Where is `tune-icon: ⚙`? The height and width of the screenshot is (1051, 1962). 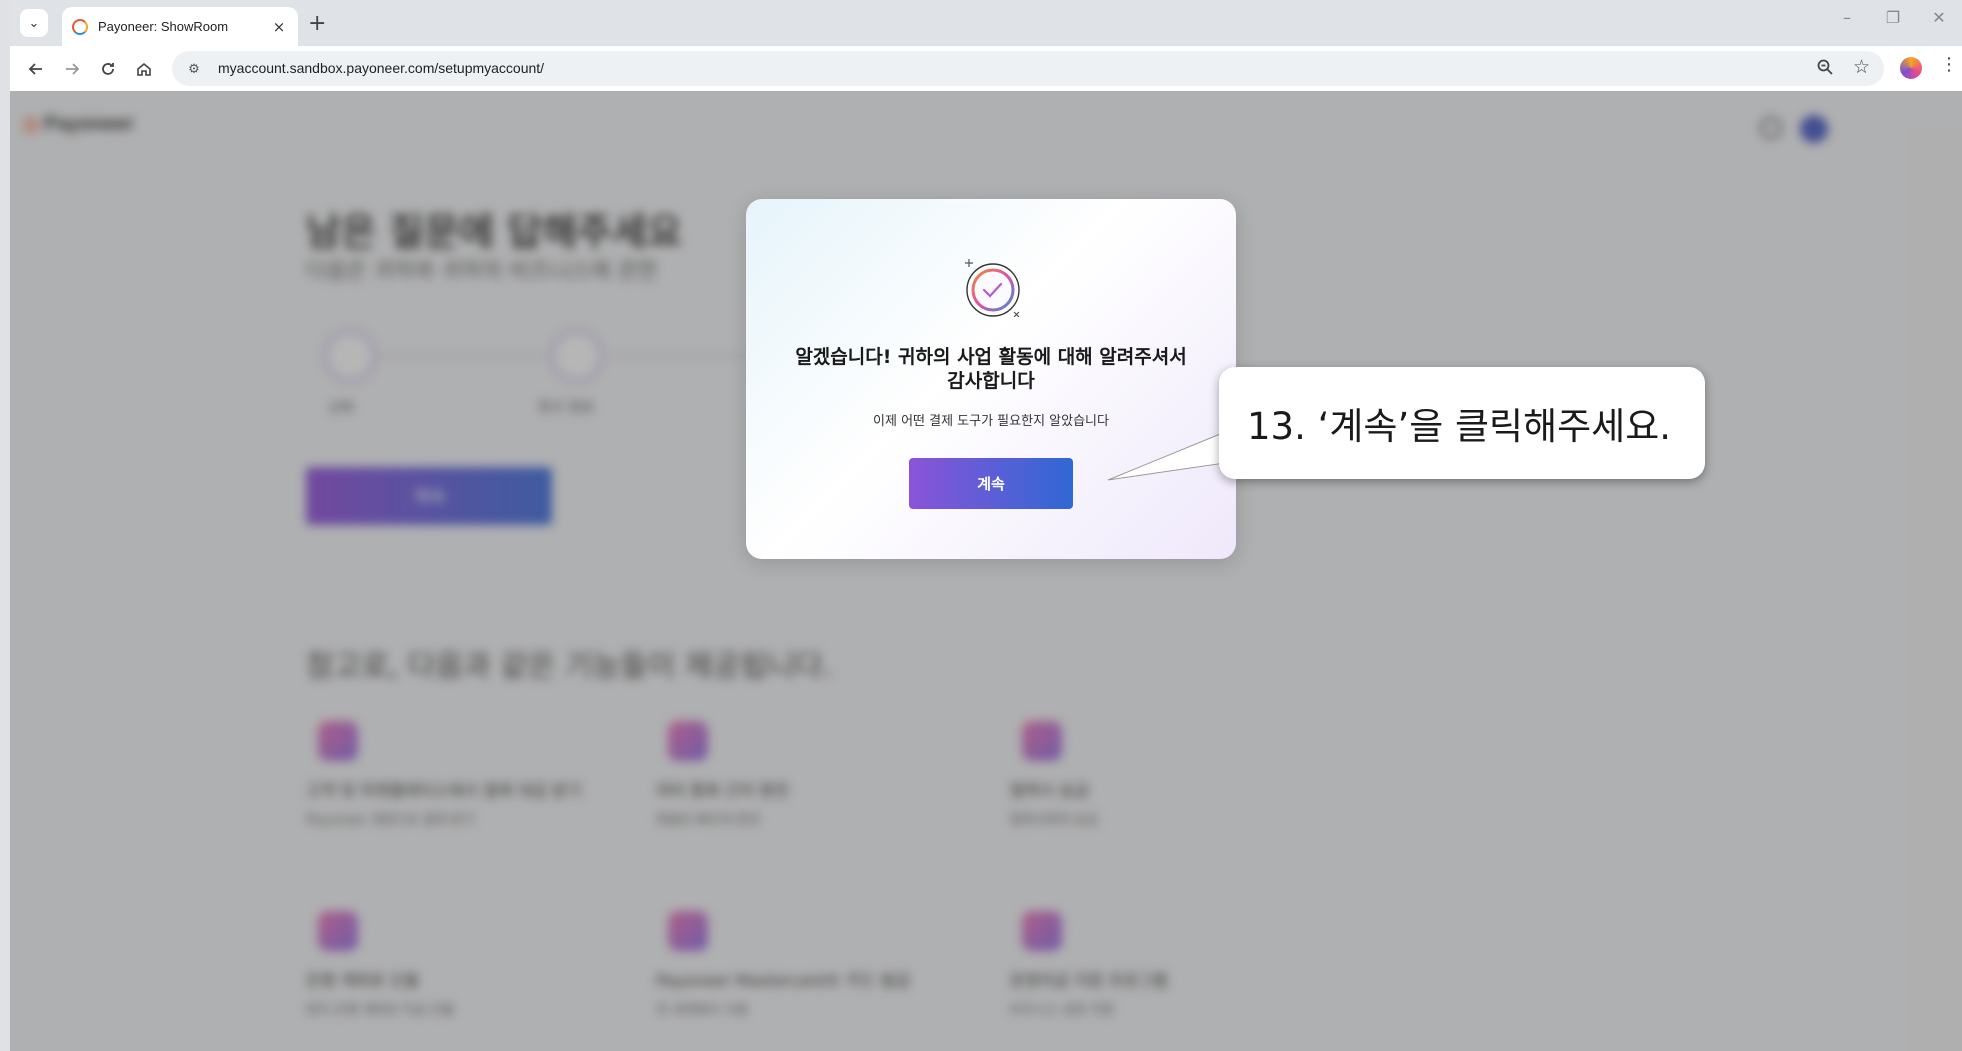
tune-icon: ⚙ is located at coordinates (194, 69).